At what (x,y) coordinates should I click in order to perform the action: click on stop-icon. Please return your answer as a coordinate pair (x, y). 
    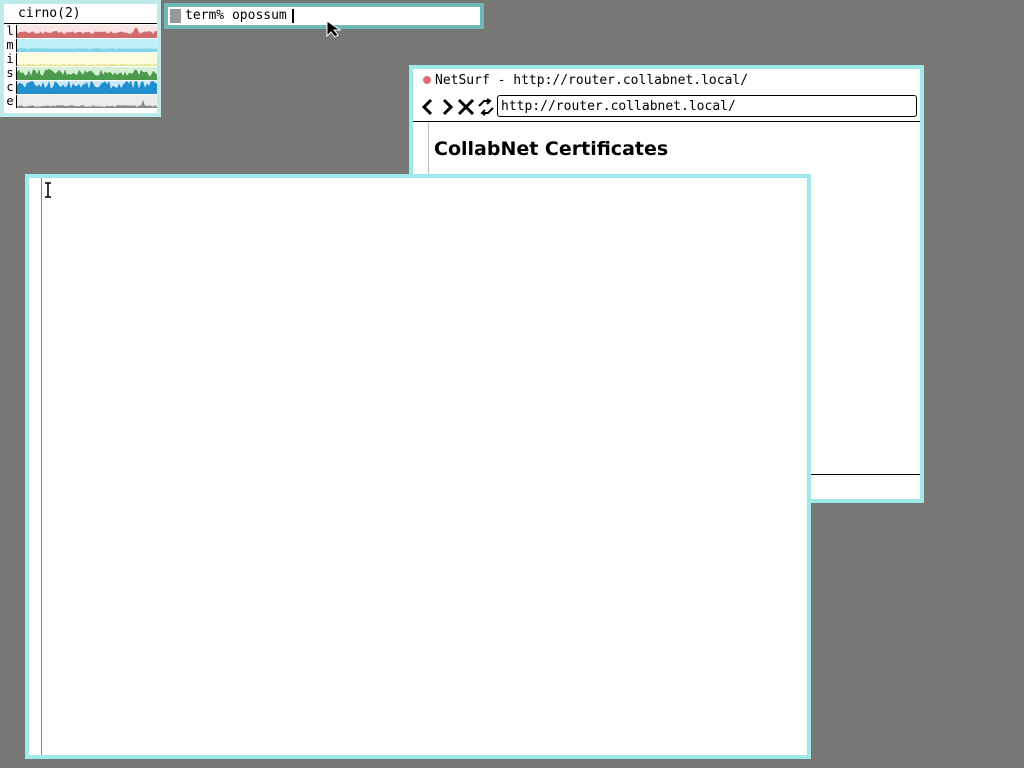
    Looking at the image, I should click on (466, 107).